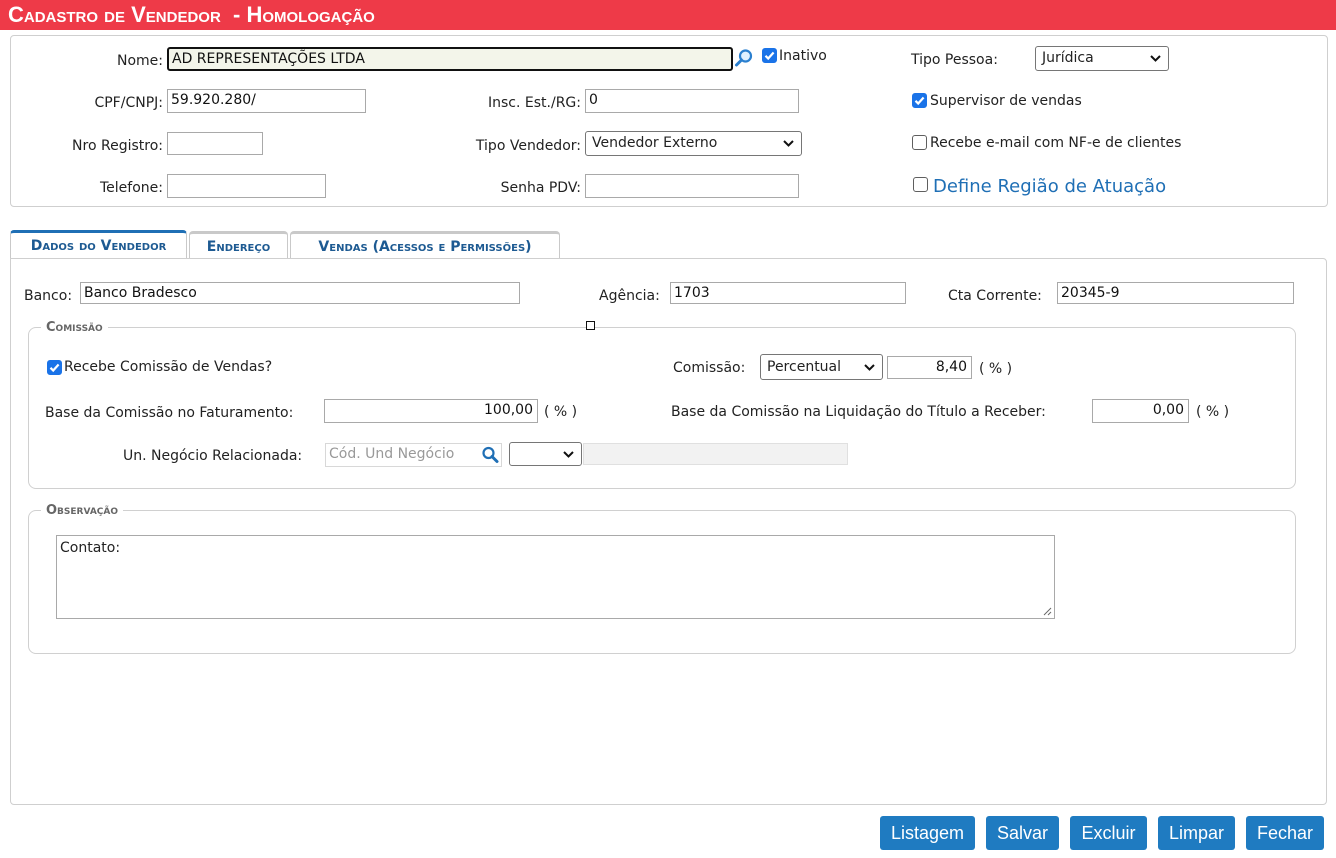 Image resolution: width=1336 pixels, height=858 pixels. Describe the element at coordinates (629, 296) in the screenshot. I see `agencia-label: Agência:` at that location.